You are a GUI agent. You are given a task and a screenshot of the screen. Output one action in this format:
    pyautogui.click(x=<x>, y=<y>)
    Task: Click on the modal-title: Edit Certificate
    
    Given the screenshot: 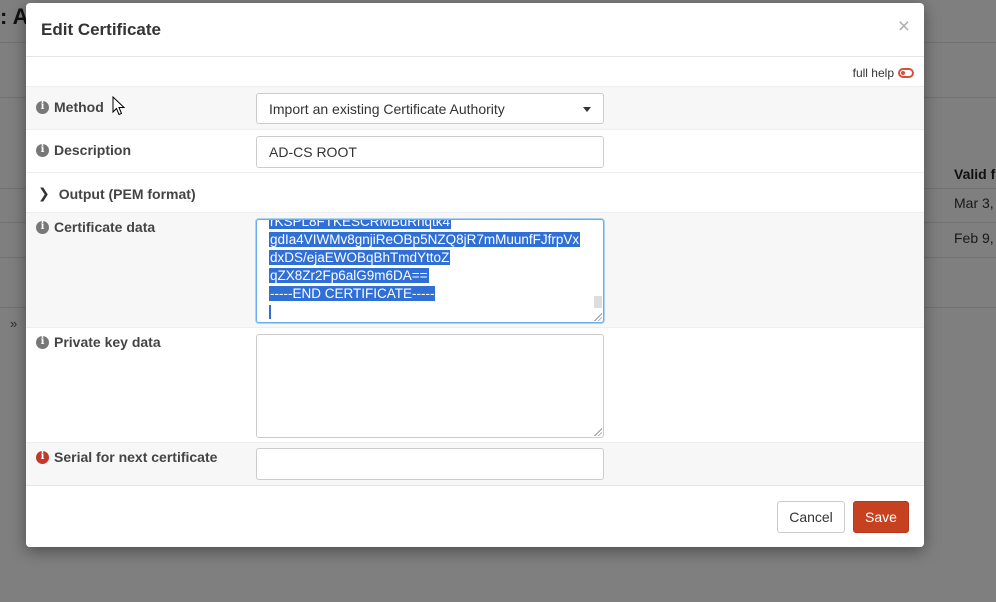 What is the action you would take?
    pyautogui.click(x=101, y=29)
    